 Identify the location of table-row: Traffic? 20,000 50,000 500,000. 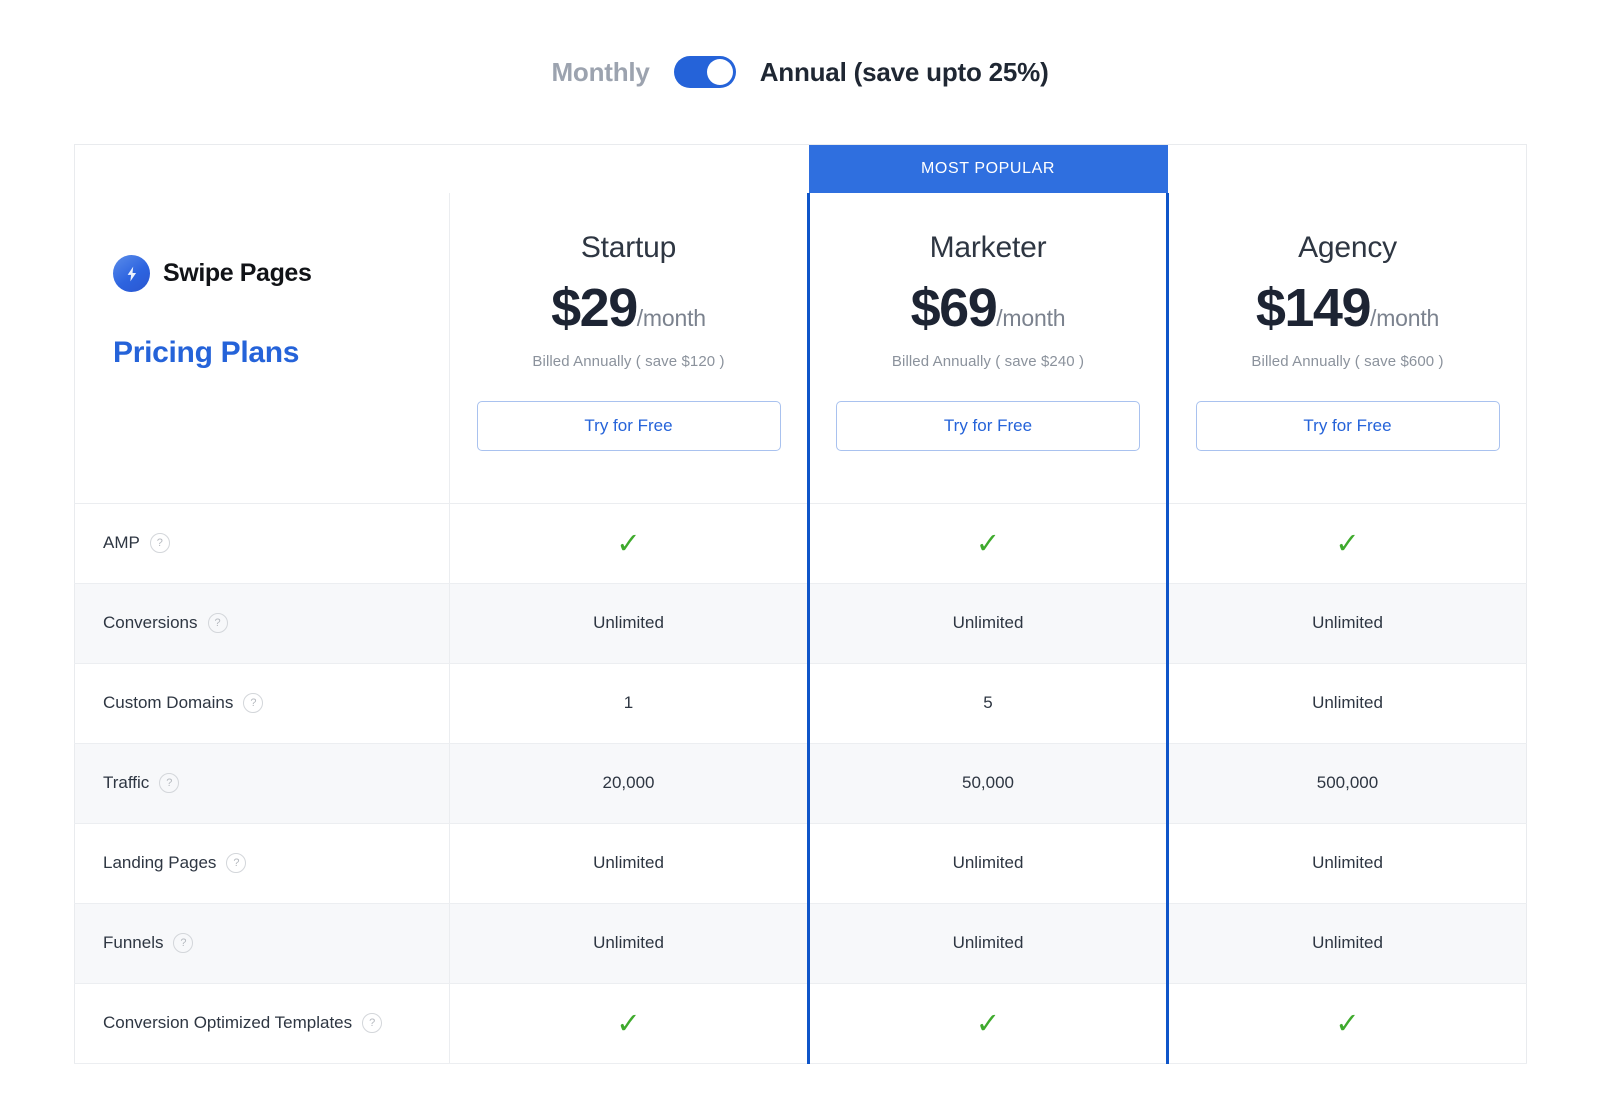
(800, 783).